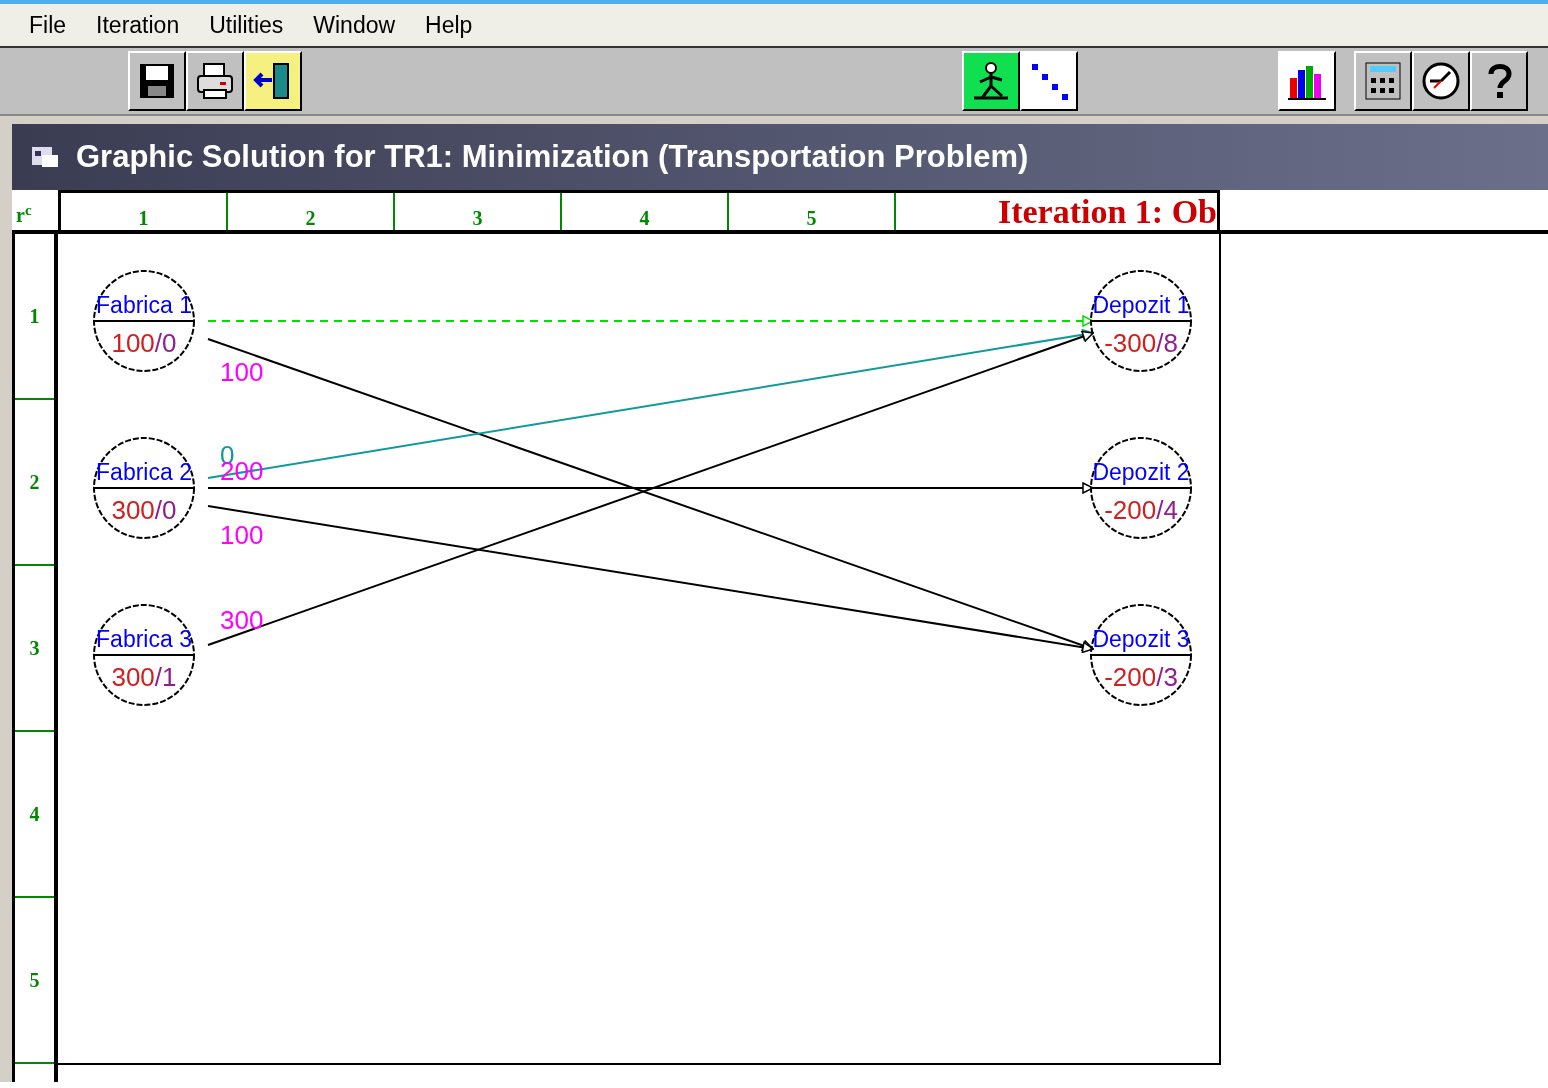  Describe the element at coordinates (246, 25) in the screenshot. I see `menu-item: Utilities` at that location.